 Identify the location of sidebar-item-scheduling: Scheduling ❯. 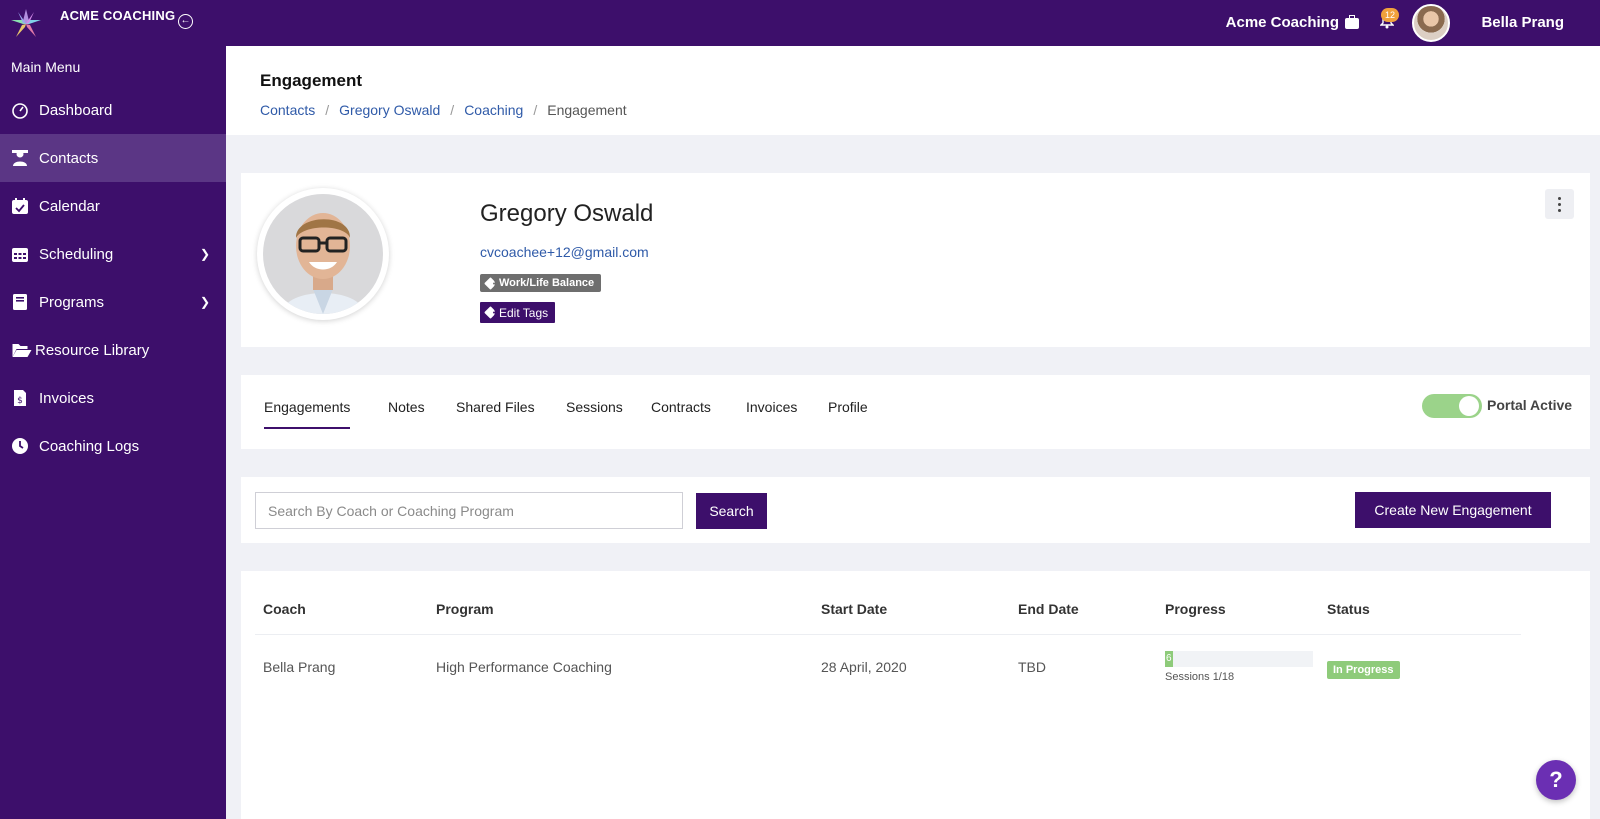
(113, 254).